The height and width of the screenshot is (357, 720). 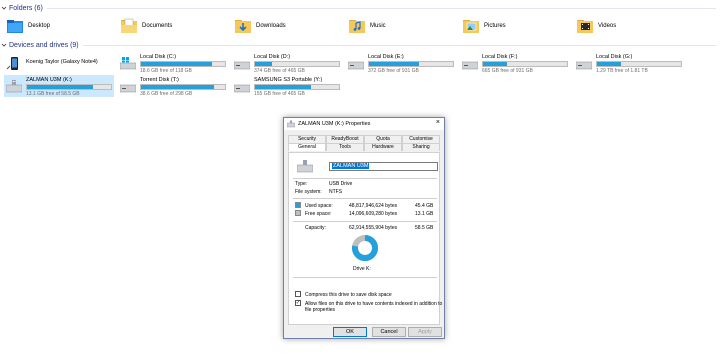 What do you see at coordinates (345, 139) in the screenshot?
I see `tab-readyboost: ReadyBoost` at bounding box center [345, 139].